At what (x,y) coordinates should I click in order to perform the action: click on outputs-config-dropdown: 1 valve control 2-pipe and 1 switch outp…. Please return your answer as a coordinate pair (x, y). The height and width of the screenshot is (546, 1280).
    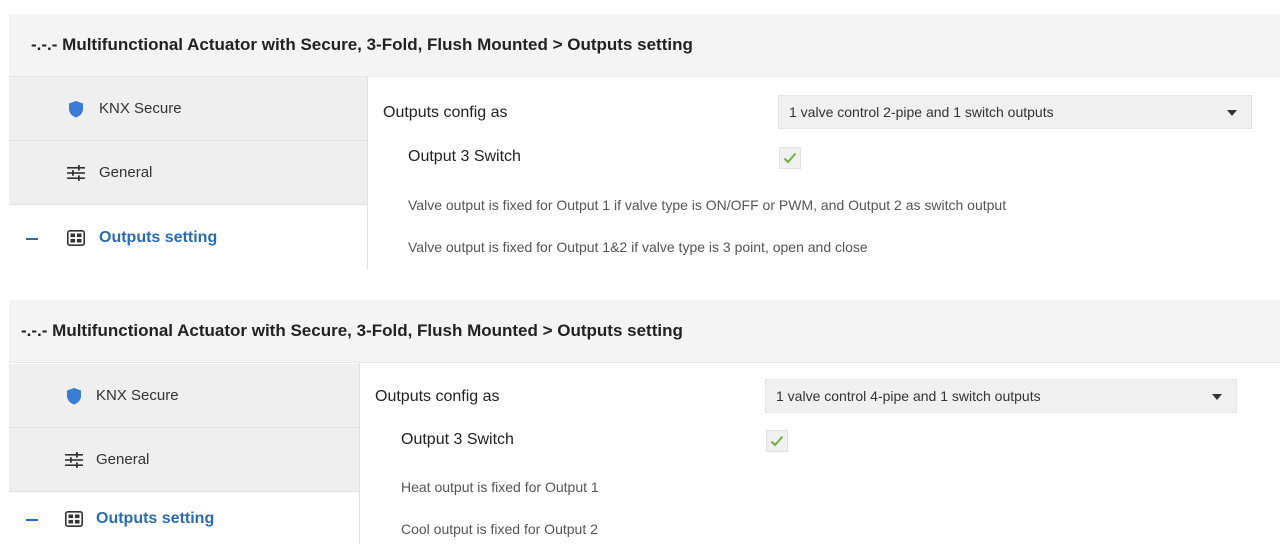
    Looking at the image, I should click on (1015, 112).